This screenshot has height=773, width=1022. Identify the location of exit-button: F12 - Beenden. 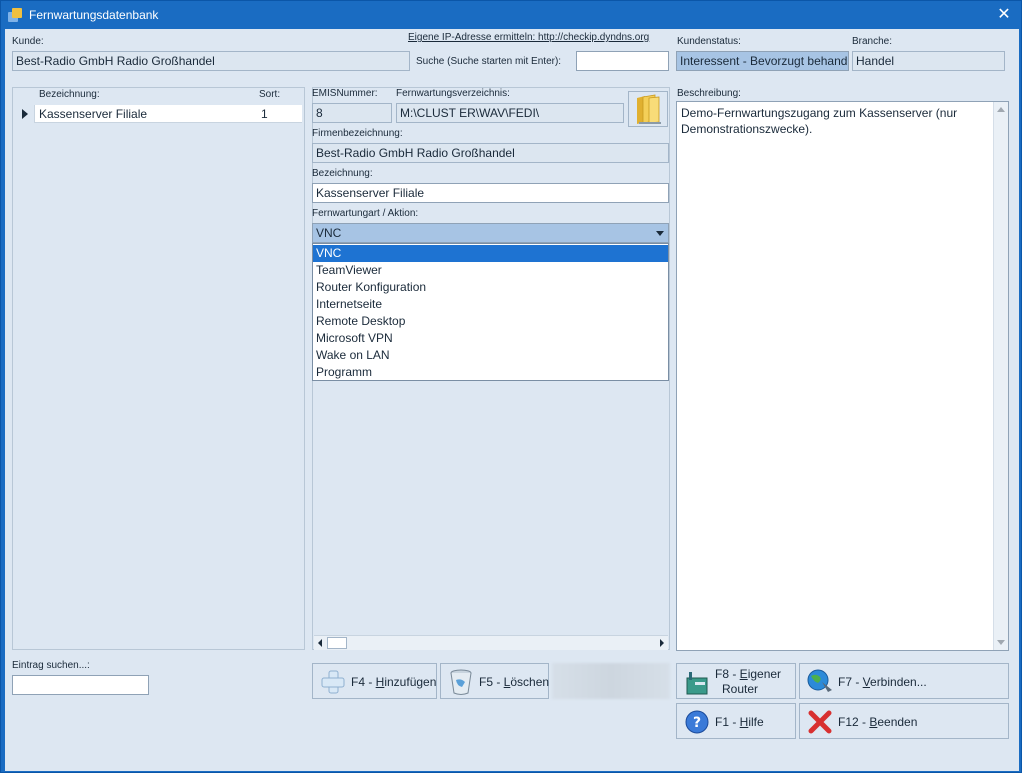
(904, 721).